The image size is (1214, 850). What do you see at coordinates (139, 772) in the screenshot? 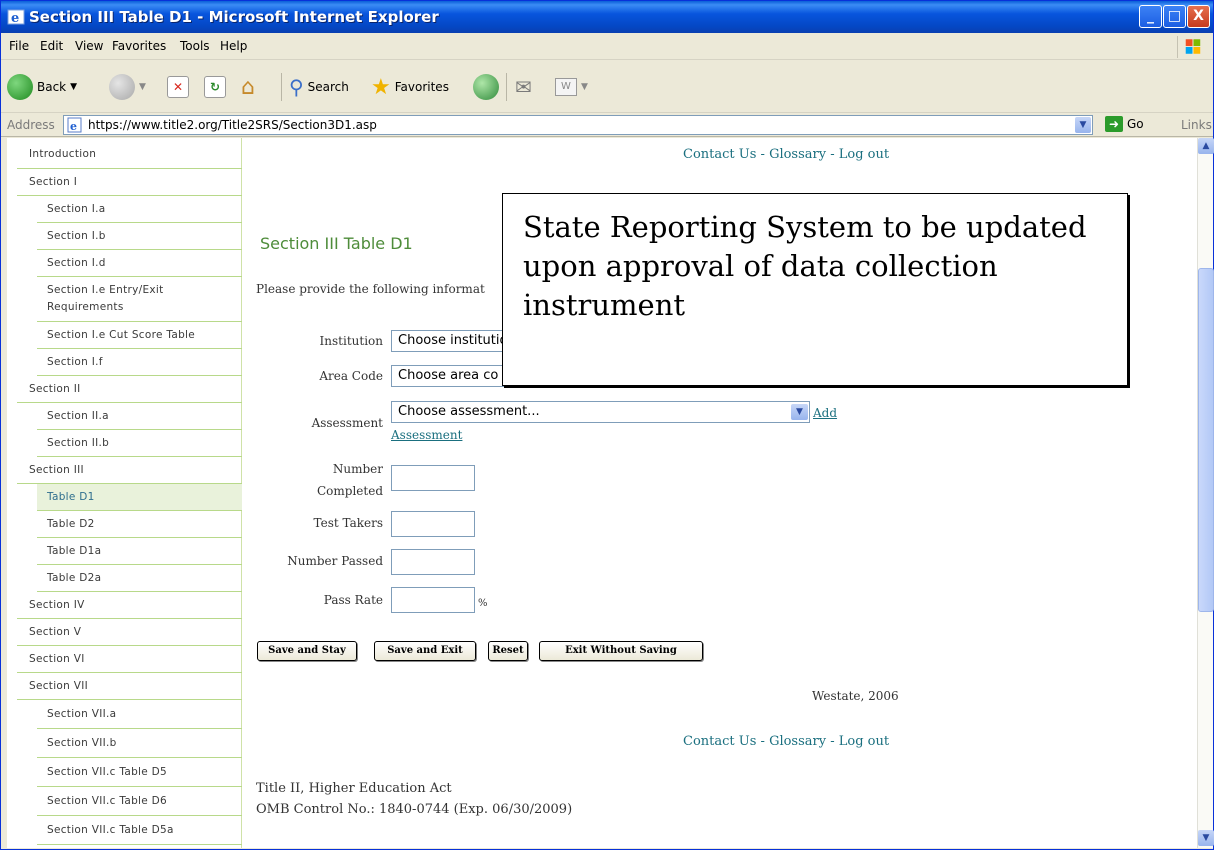
I see `sidebar-item-section-vii-c-d5: Section VII.c Table D5` at bounding box center [139, 772].